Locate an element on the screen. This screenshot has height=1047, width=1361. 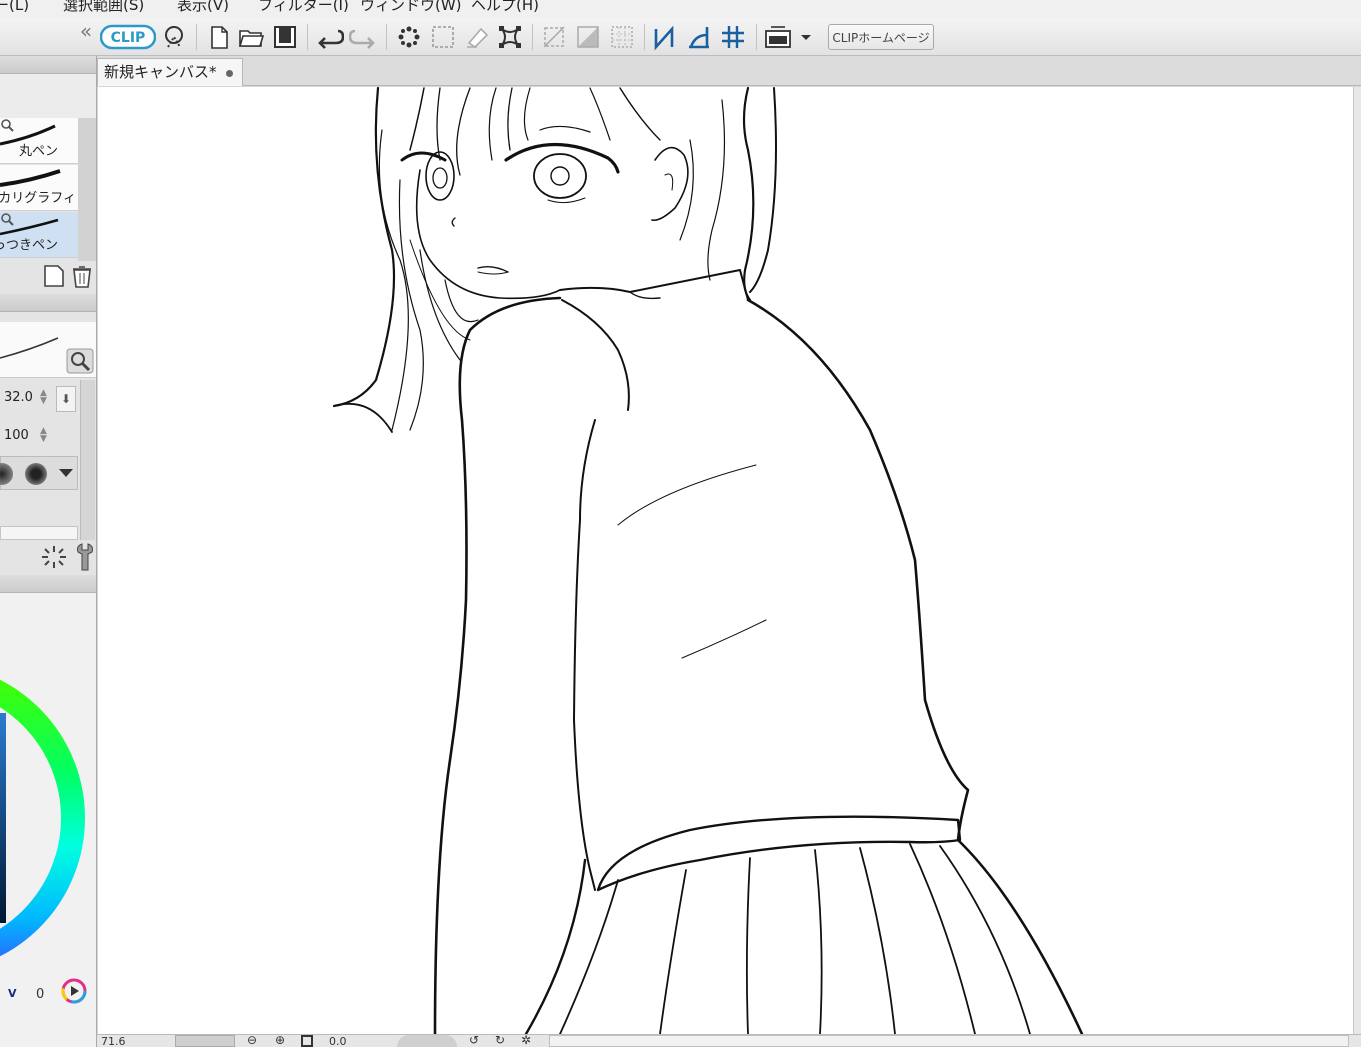
new-file-button is located at coordinates (219, 37).